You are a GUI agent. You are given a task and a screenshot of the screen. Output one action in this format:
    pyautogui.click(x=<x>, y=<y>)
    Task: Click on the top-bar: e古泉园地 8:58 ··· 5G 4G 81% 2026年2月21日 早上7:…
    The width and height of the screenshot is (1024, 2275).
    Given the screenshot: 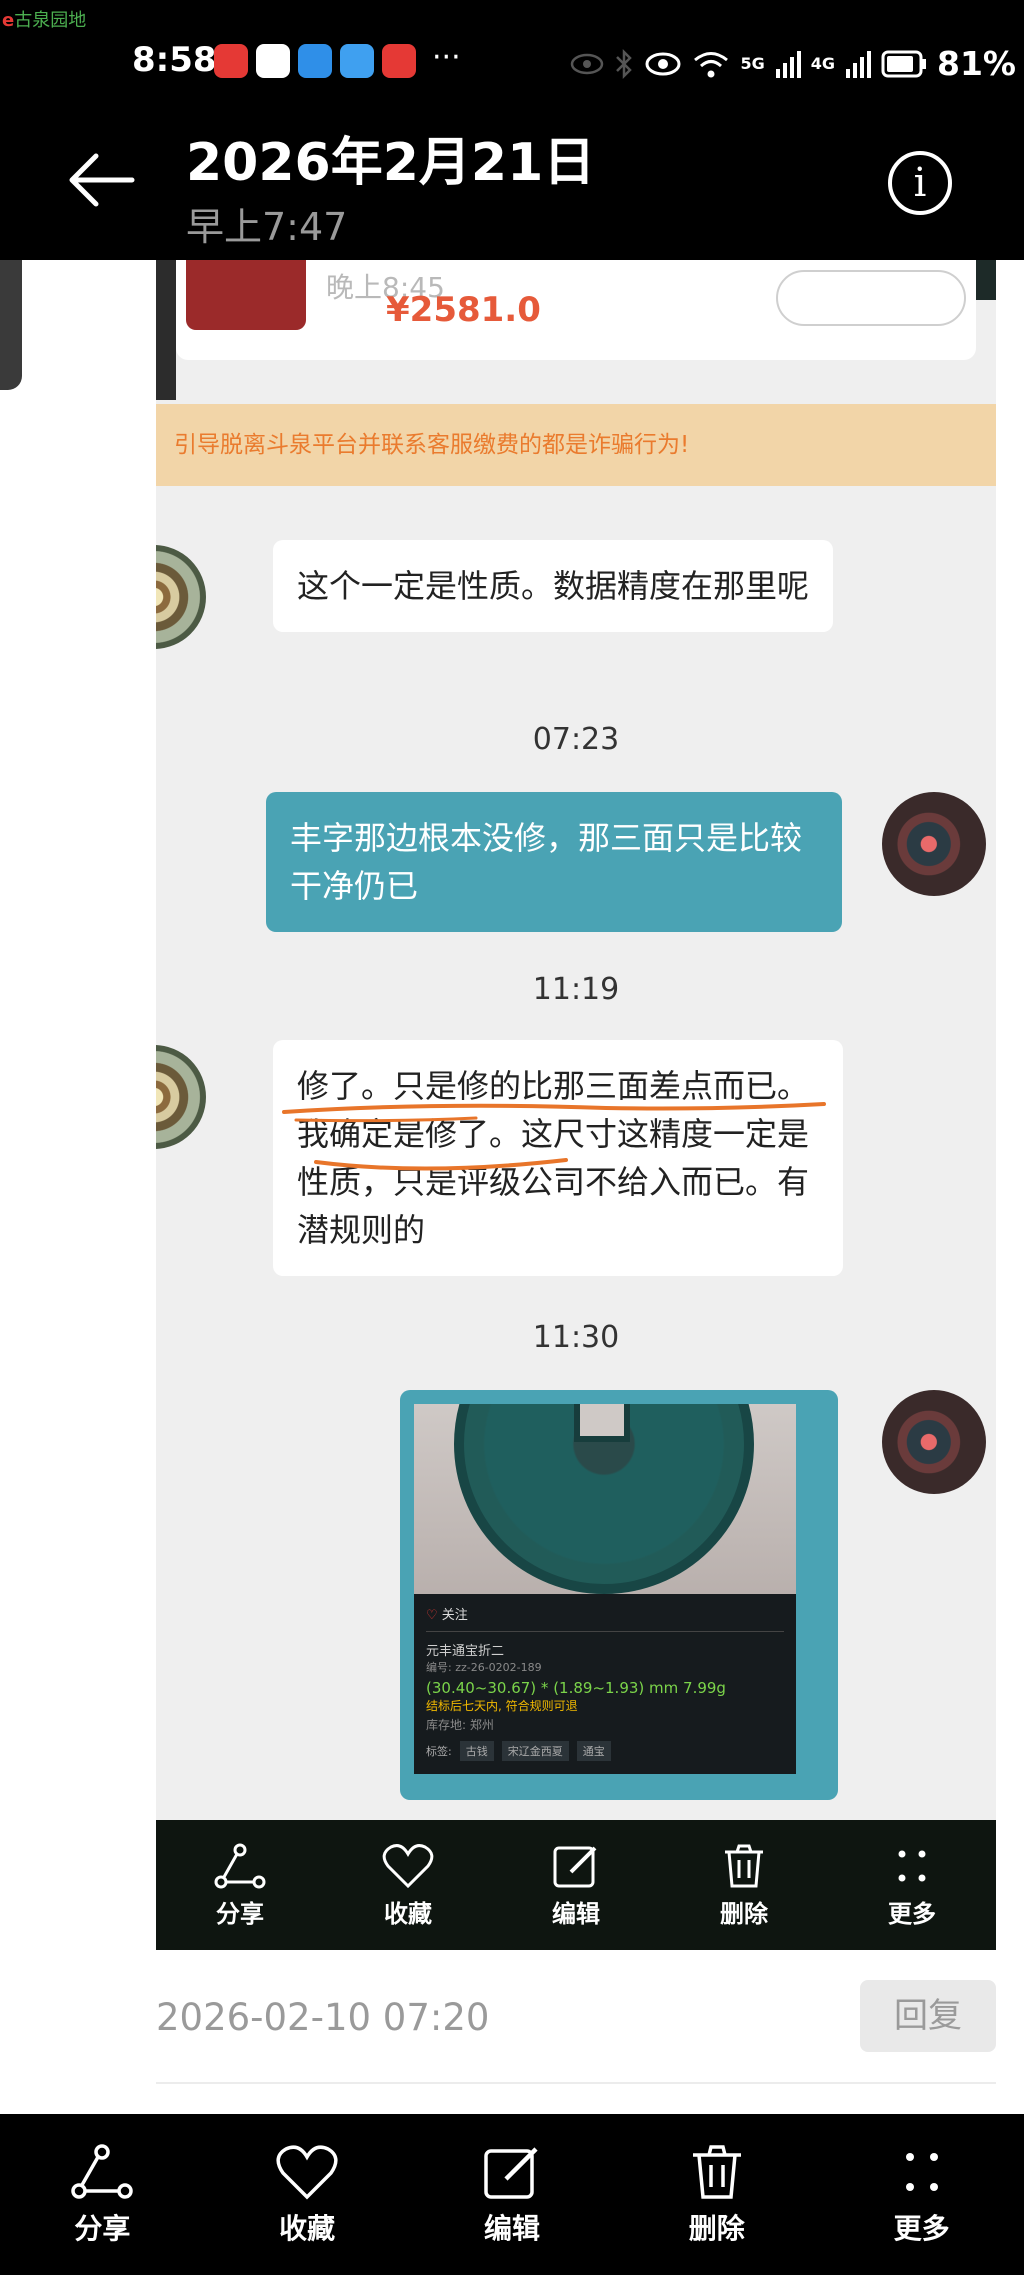 What is the action you would take?
    pyautogui.click(x=512, y=130)
    